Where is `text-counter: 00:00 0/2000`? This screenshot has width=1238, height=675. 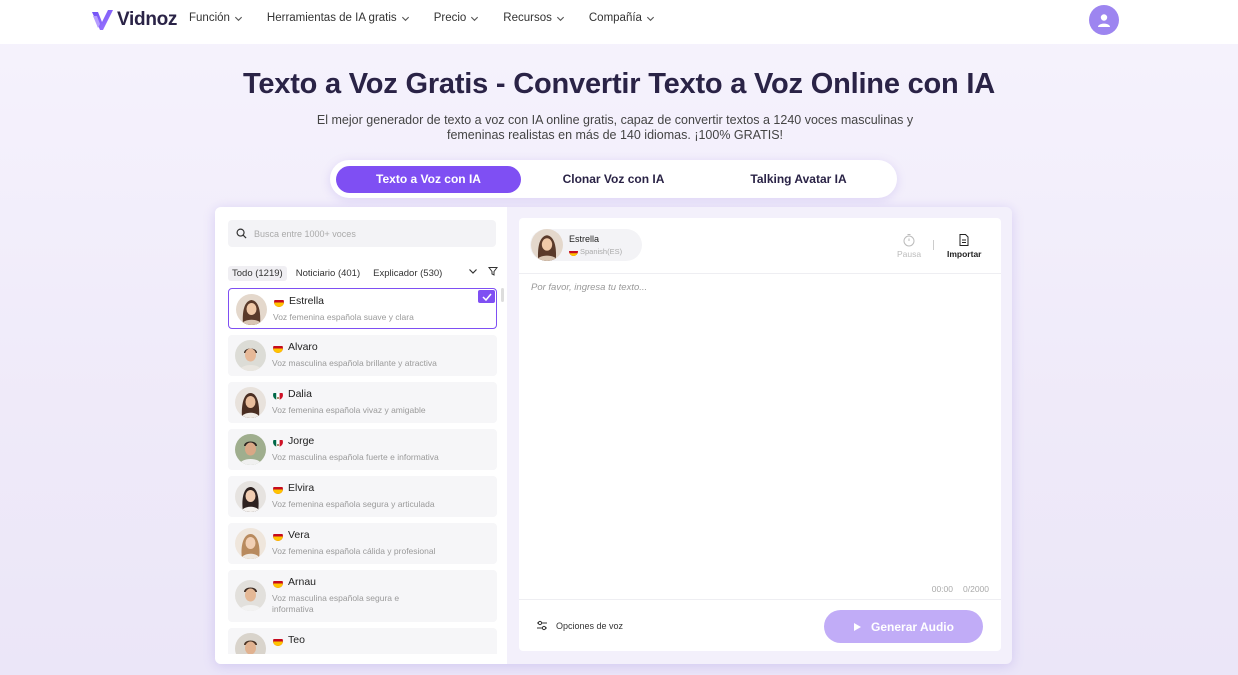 text-counter: 00:00 0/2000 is located at coordinates (960, 589).